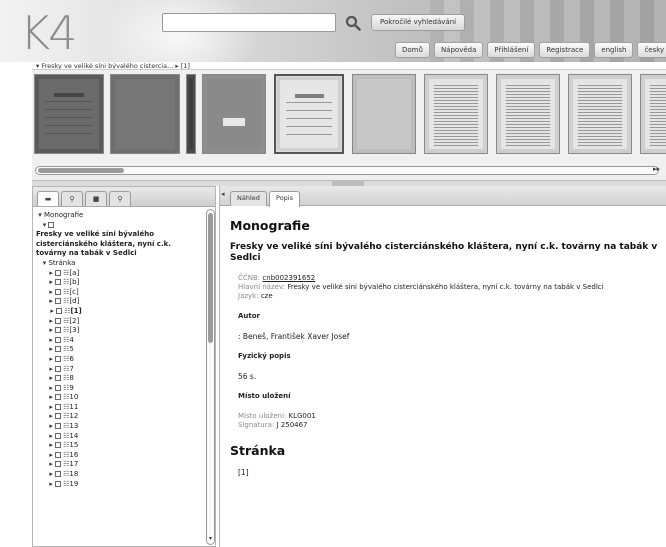 This screenshot has height=547, width=666. Describe the element at coordinates (48, 198) in the screenshot. I see `tab-tree: ▬` at that location.